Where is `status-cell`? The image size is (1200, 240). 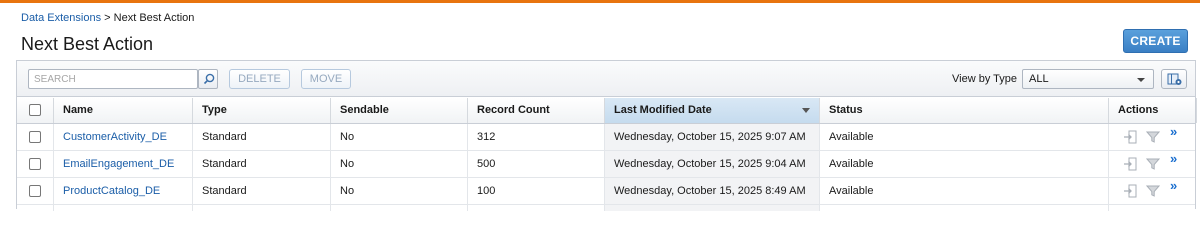
status-cell is located at coordinates (964, 208).